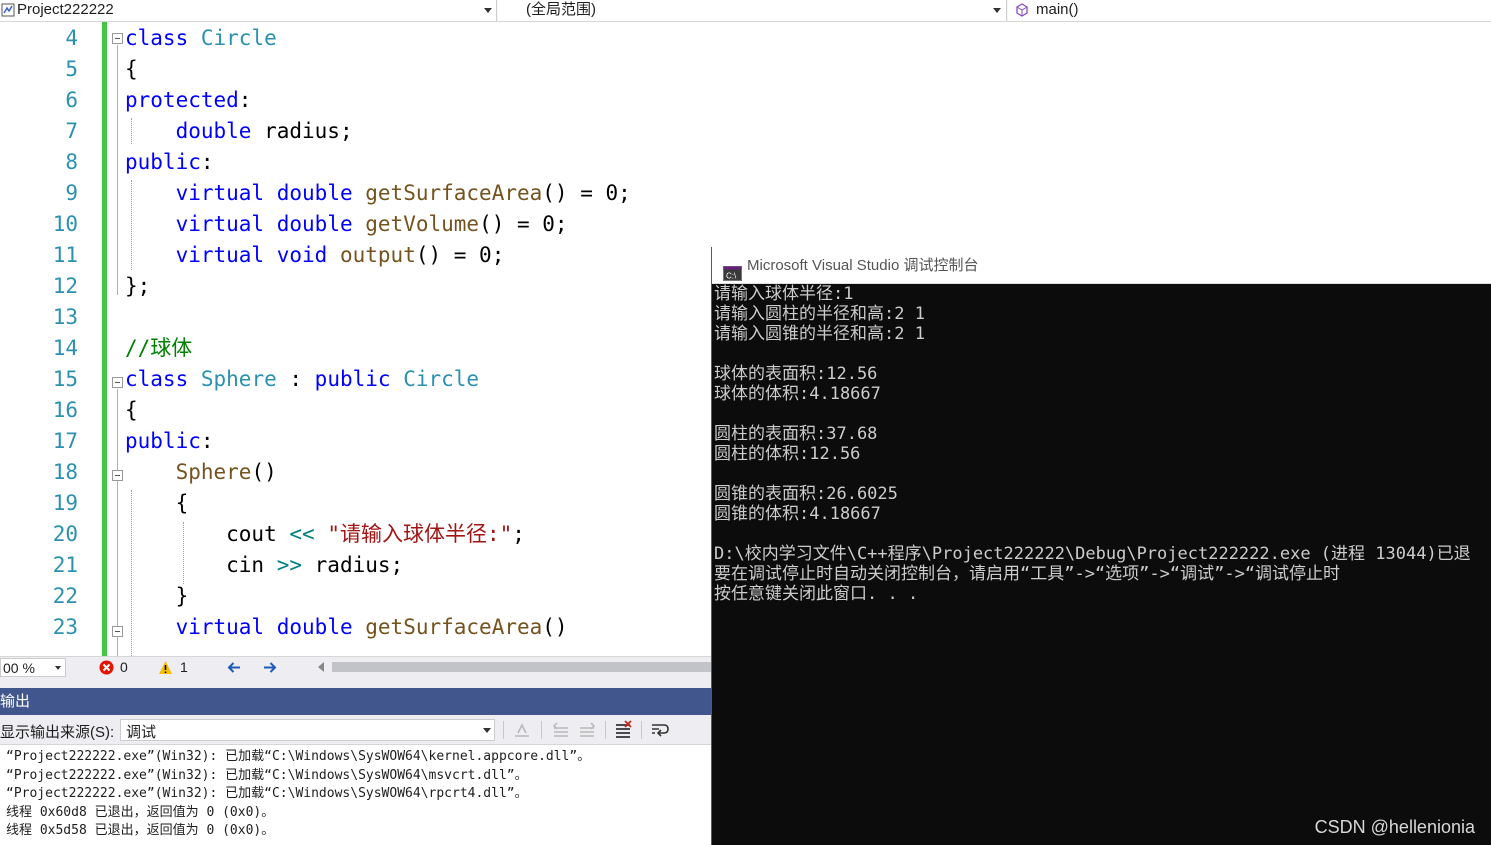  Describe the element at coordinates (796, 434) in the screenshot. I see `console-line: 圆柱的表面积:37.68` at that location.